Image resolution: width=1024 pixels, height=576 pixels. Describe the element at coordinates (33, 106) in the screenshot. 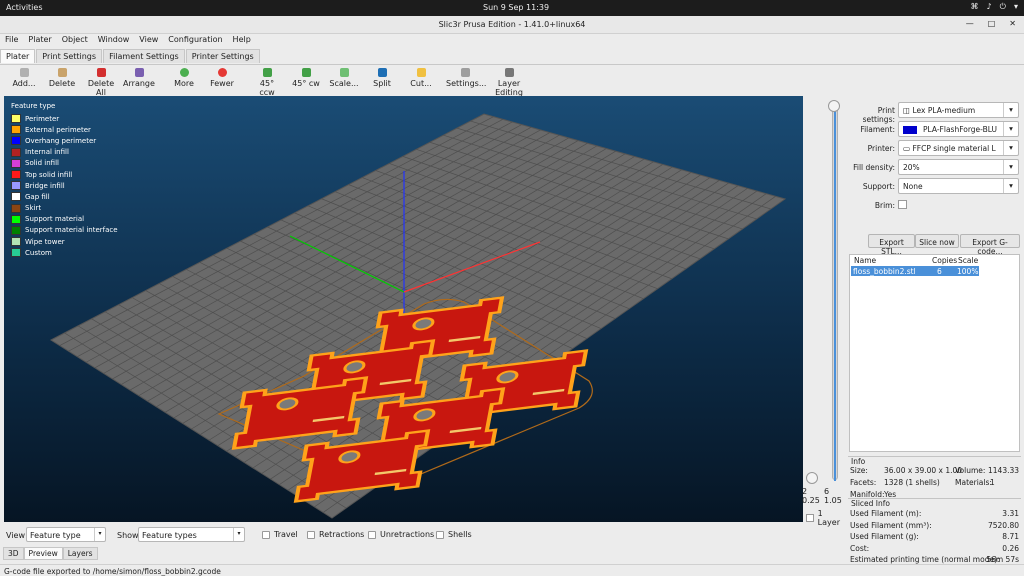

I see `legend-title: Feature type` at that location.